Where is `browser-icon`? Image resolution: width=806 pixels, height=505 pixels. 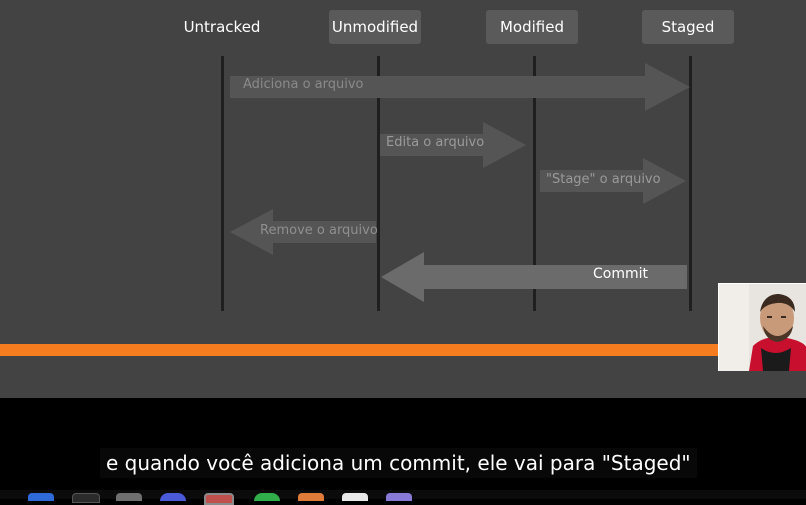
browser-icon is located at coordinates (173, 497).